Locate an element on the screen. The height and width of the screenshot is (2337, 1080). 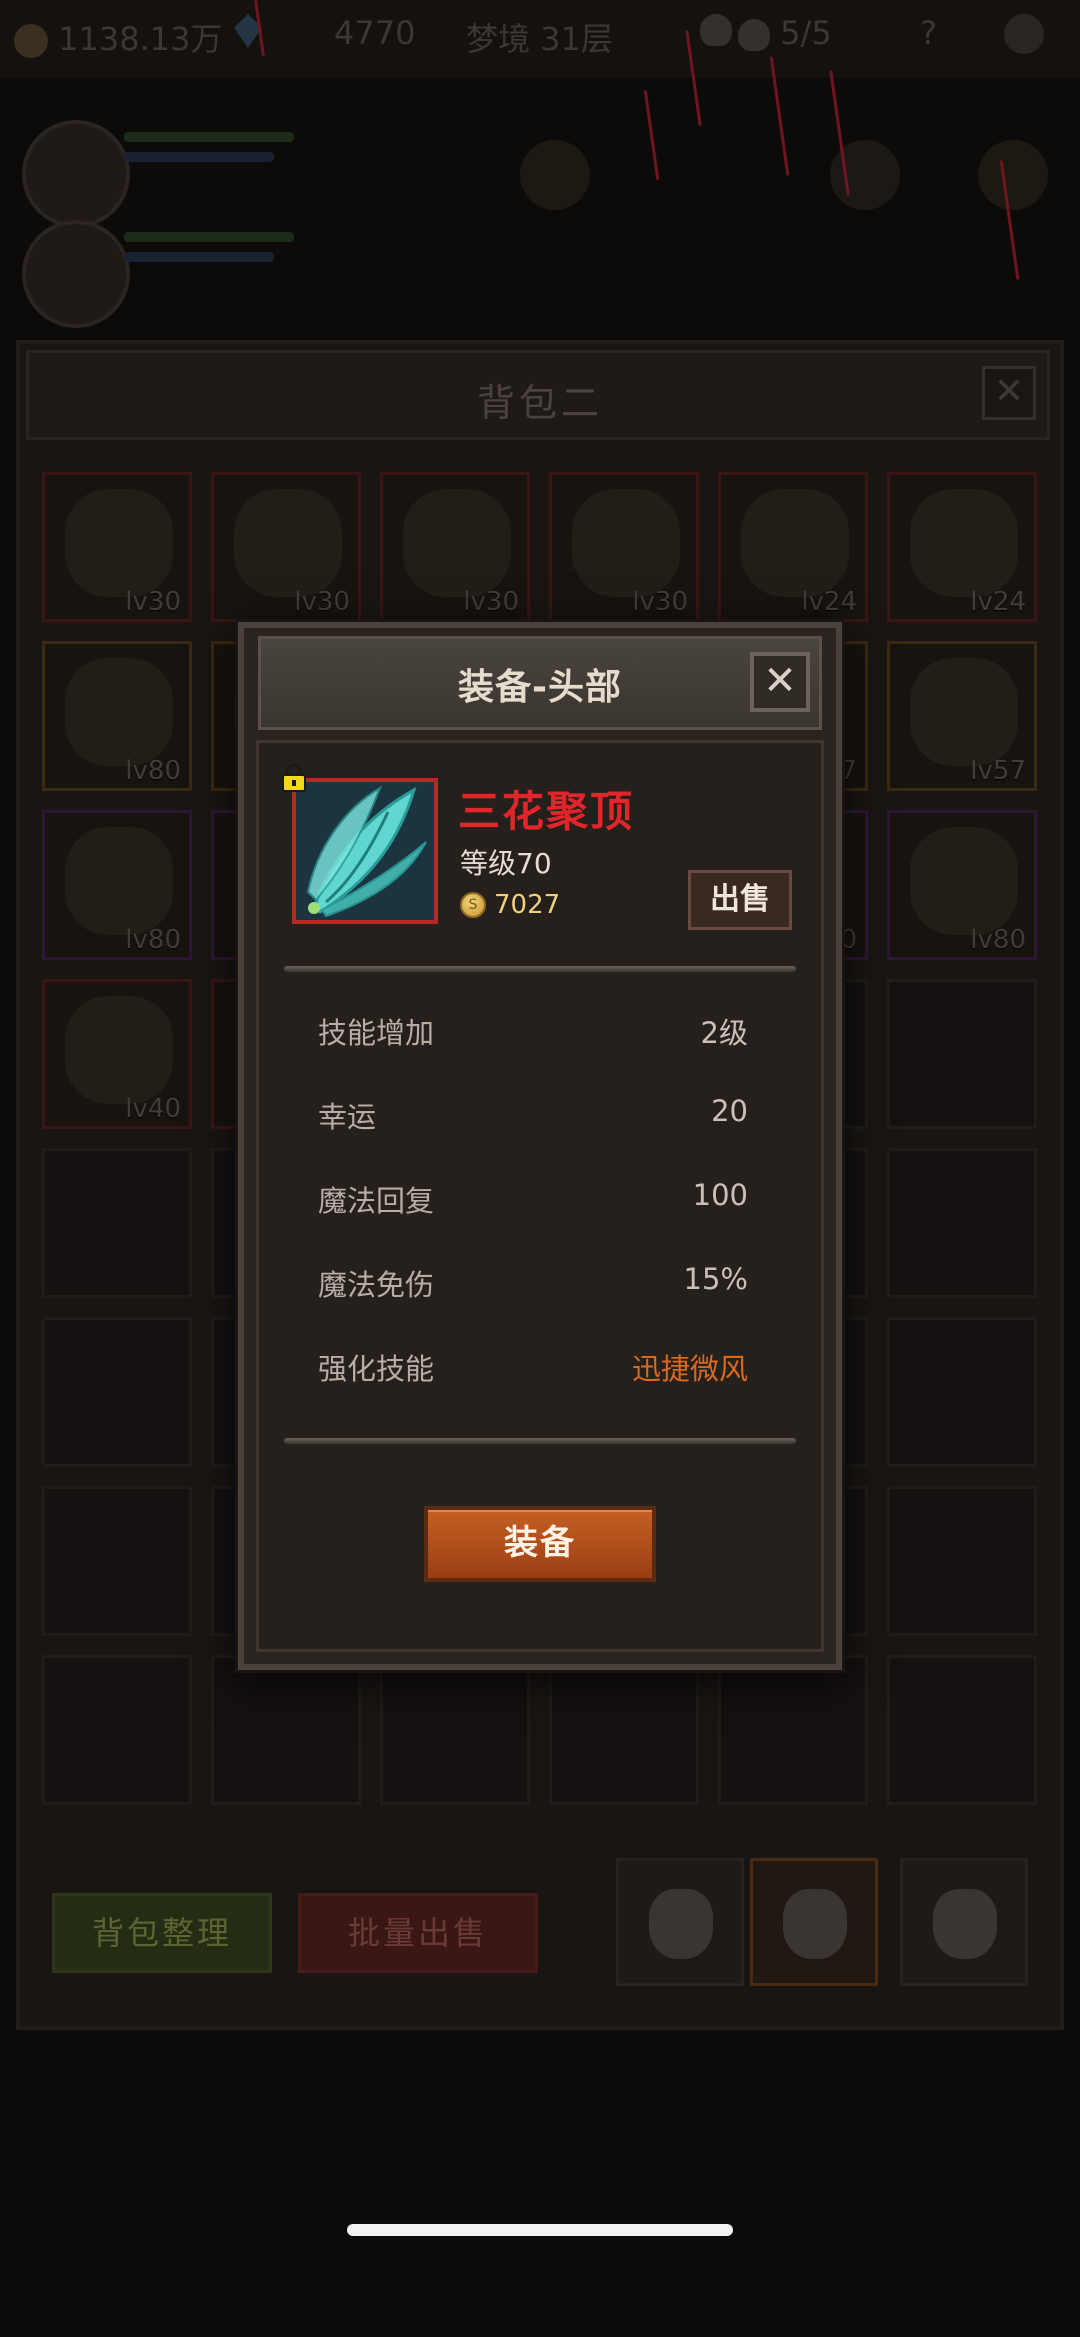
stat-label: 幸运 is located at coordinates (347, 1117).